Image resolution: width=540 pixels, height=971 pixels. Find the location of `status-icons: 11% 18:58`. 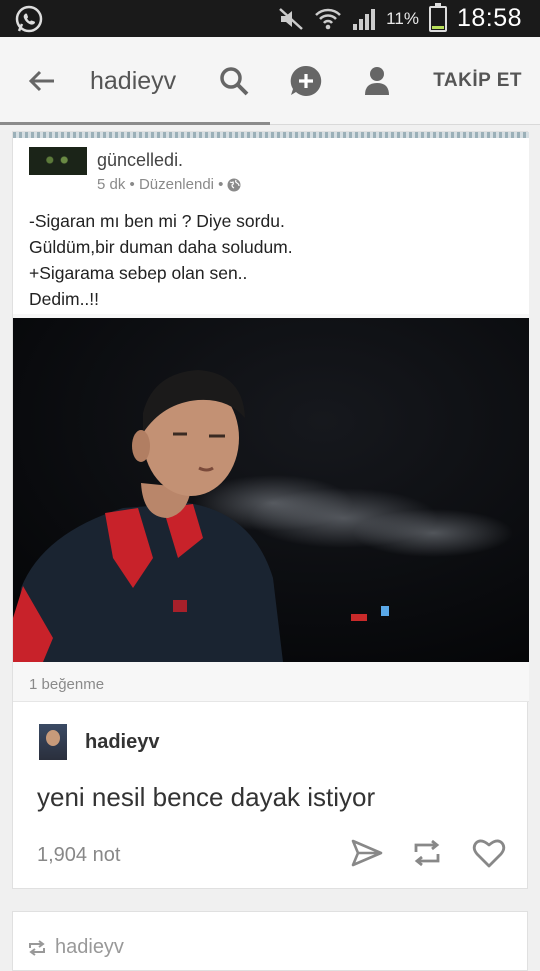

status-icons: 11% 18:58 is located at coordinates (400, 18).